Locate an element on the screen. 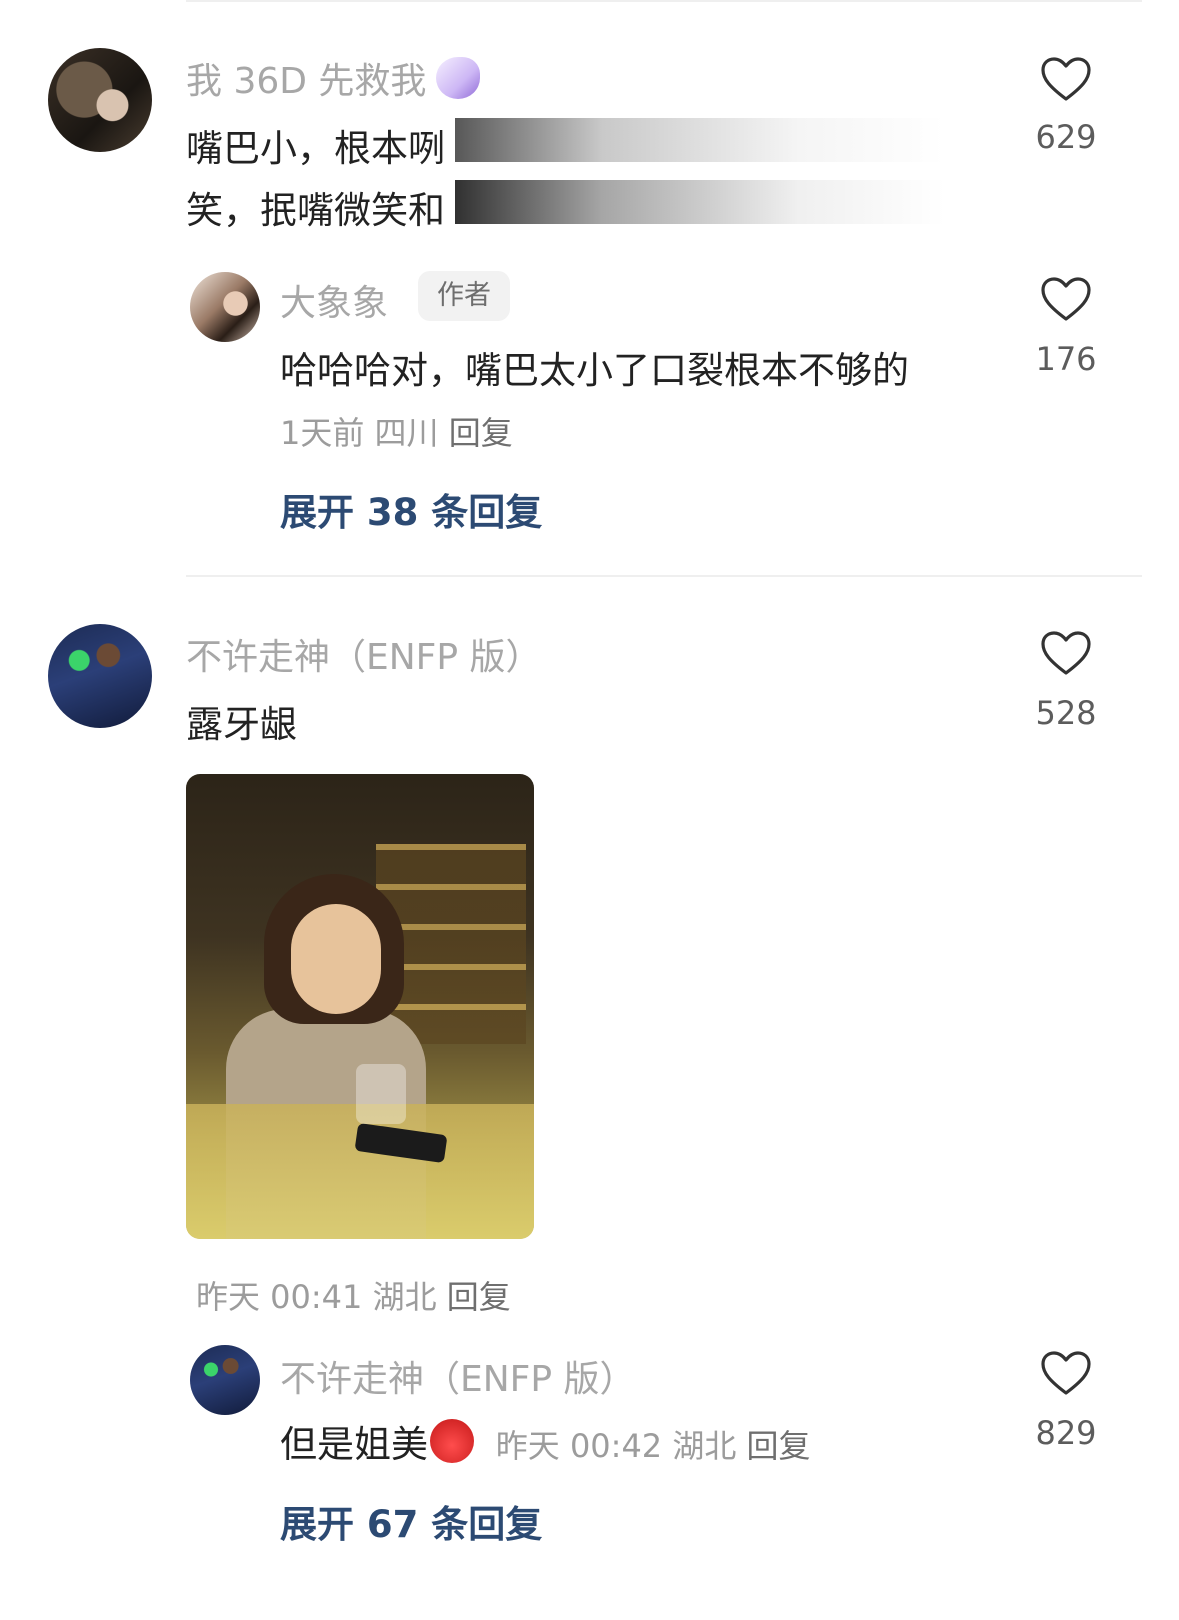 This screenshot has height=1620, width=1179. comment-text-line: 笑，抿嘴微笑和 is located at coordinates (315, 210).